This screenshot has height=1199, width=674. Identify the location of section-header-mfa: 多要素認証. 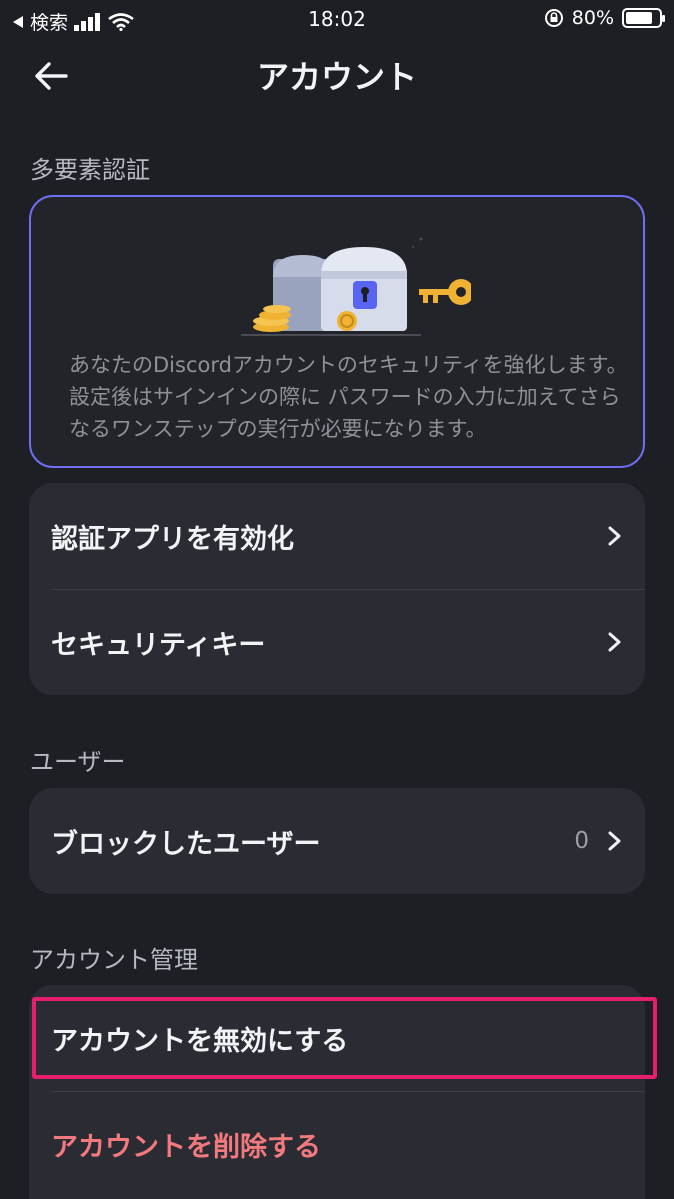
(90, 170).